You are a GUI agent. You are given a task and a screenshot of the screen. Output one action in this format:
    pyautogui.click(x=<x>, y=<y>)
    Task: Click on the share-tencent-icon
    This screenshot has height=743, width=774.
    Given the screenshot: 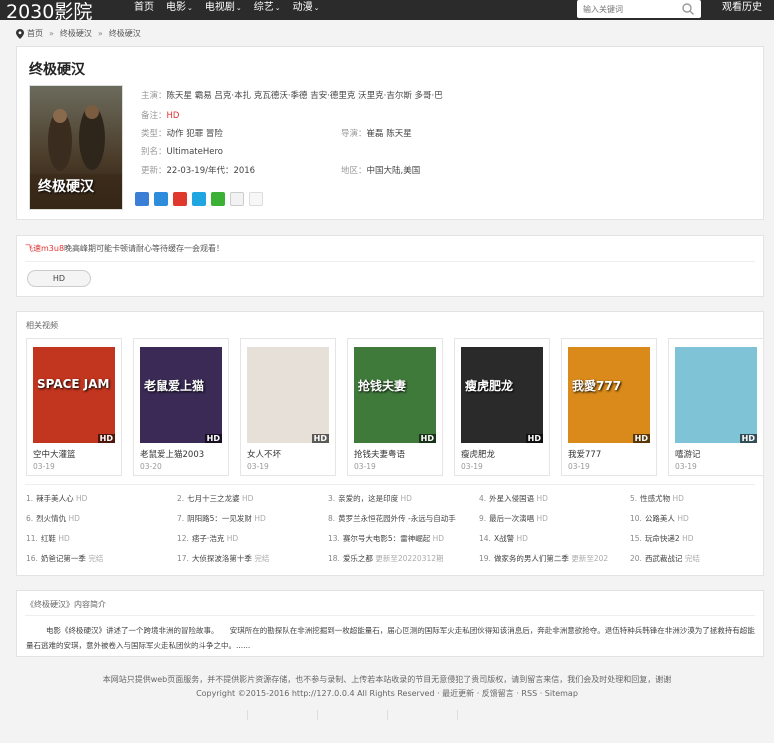 What is the action you would take?
    pyautogui.click(x=199, y=199)
    